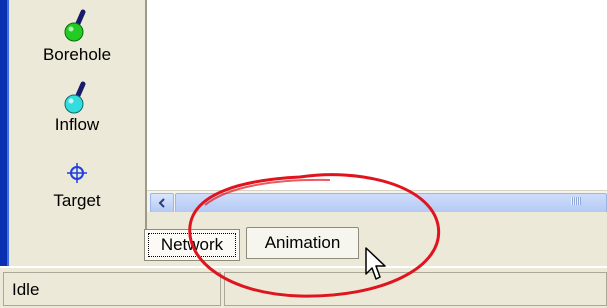 This screenshot has width=607, height=308. I want to click on mouse-pointer-icon, so click(375, 263).